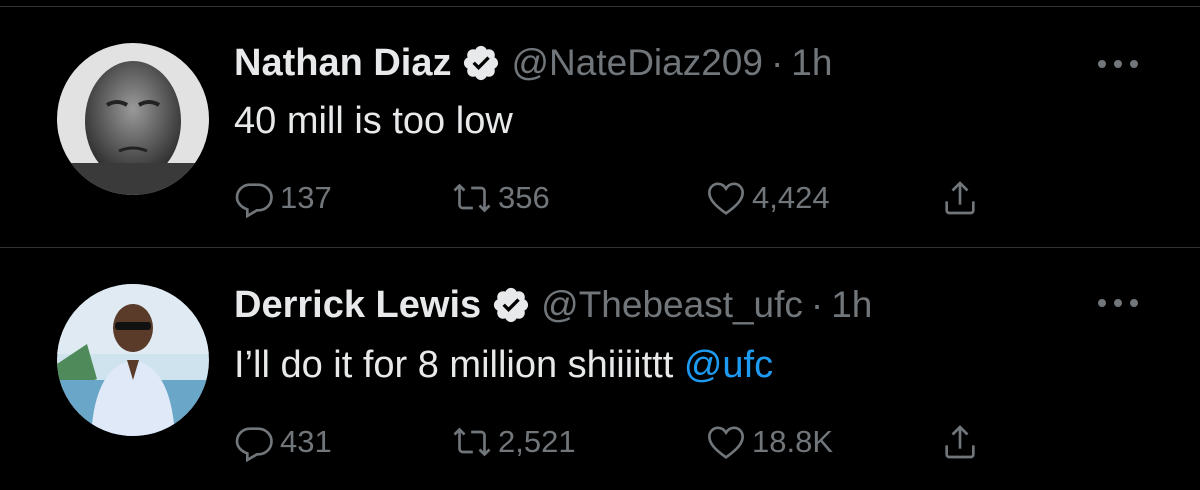 The width and height of the screenshot is (1200, 490). I want to click on retweet-count: 356, so click(524, 197).